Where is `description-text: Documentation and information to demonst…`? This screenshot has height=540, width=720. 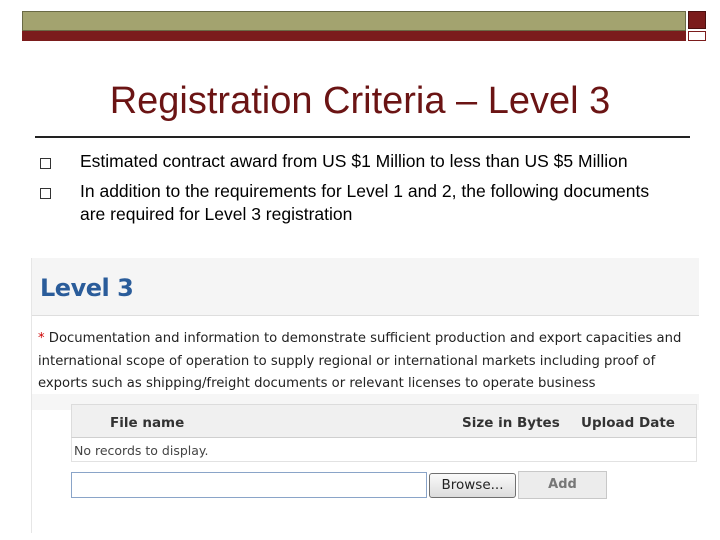
description-text: Documentation and information to demonst… is located at coordinates (360, 361).